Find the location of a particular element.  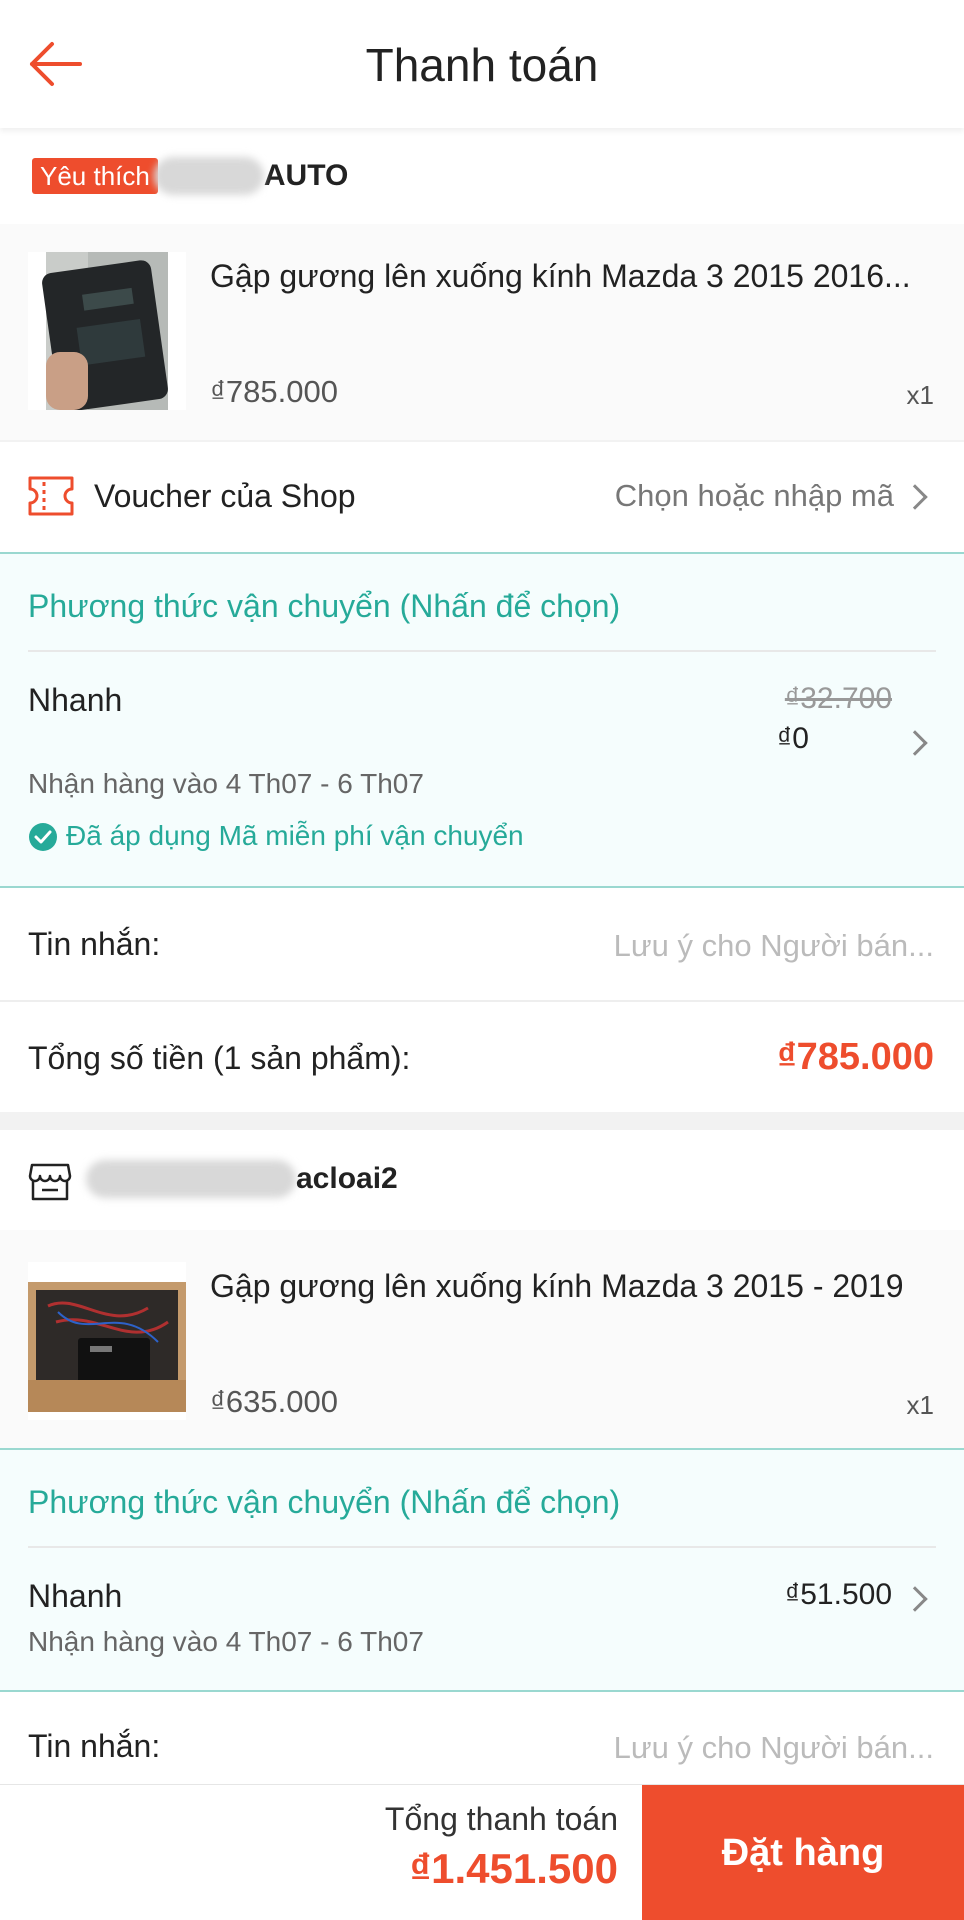

bottom-checkout-bar: Tổng thanh toán ₫1.451.500 Đặt hàng is located at coordinates (482, 1852).